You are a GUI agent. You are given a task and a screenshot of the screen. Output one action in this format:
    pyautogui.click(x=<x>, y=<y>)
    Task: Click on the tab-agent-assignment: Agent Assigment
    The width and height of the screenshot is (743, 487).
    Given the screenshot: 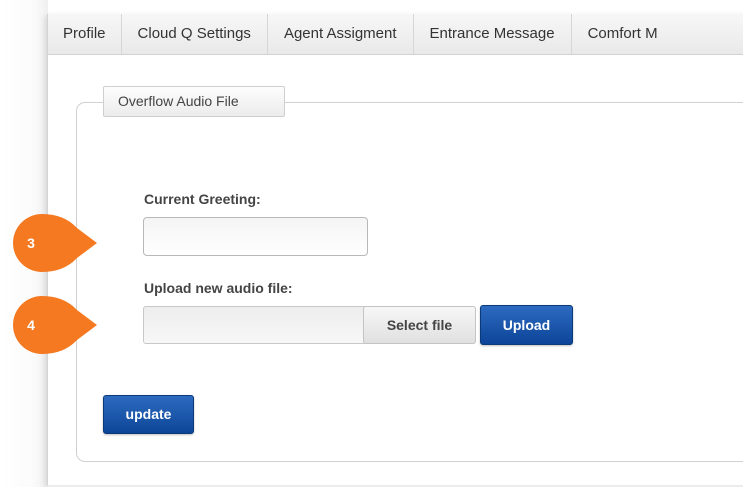 What is the action you would take?
    pyautogui.click(x=341, y=34)
    